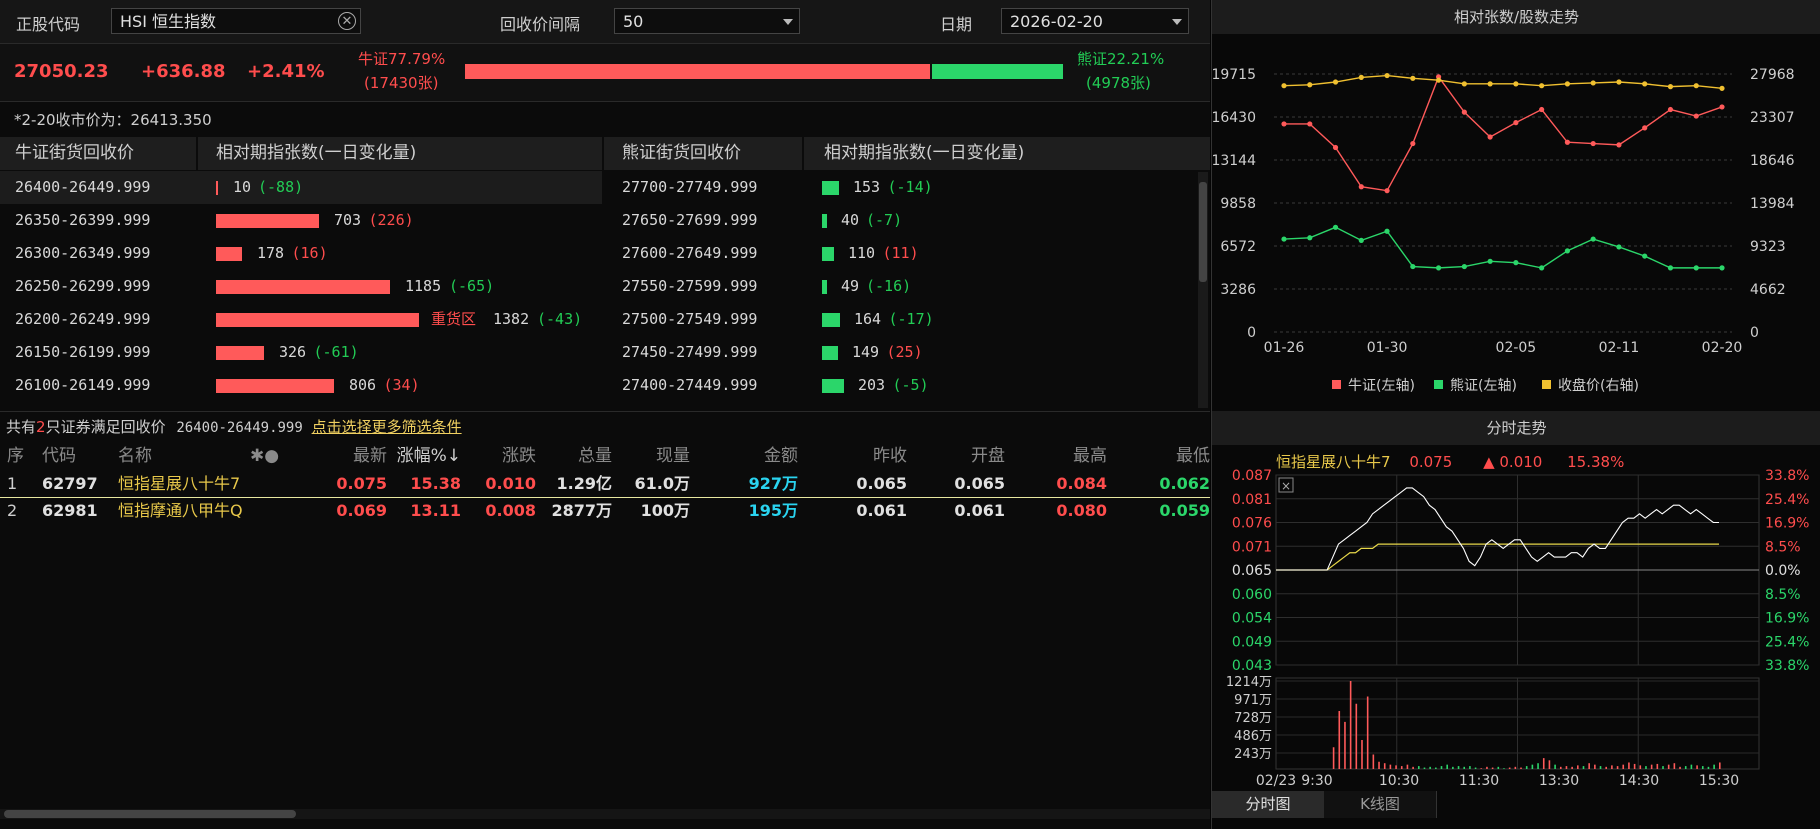 The height and width of the screenshot is (829, 1820). What do you see at coordinates (1184, 510) in the screenshot?
I see `quote-low: 0.059` at bounding box center [1184, 510].